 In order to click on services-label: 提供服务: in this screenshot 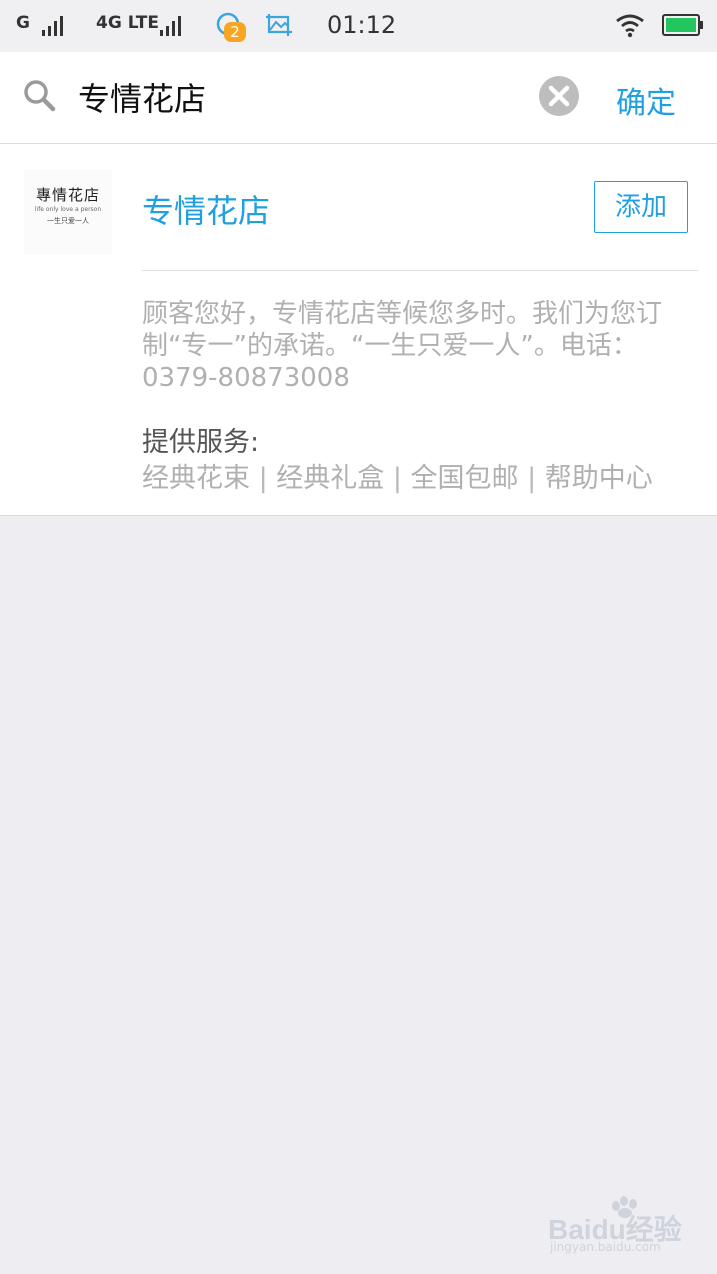, I will do `click(201, 442)`.